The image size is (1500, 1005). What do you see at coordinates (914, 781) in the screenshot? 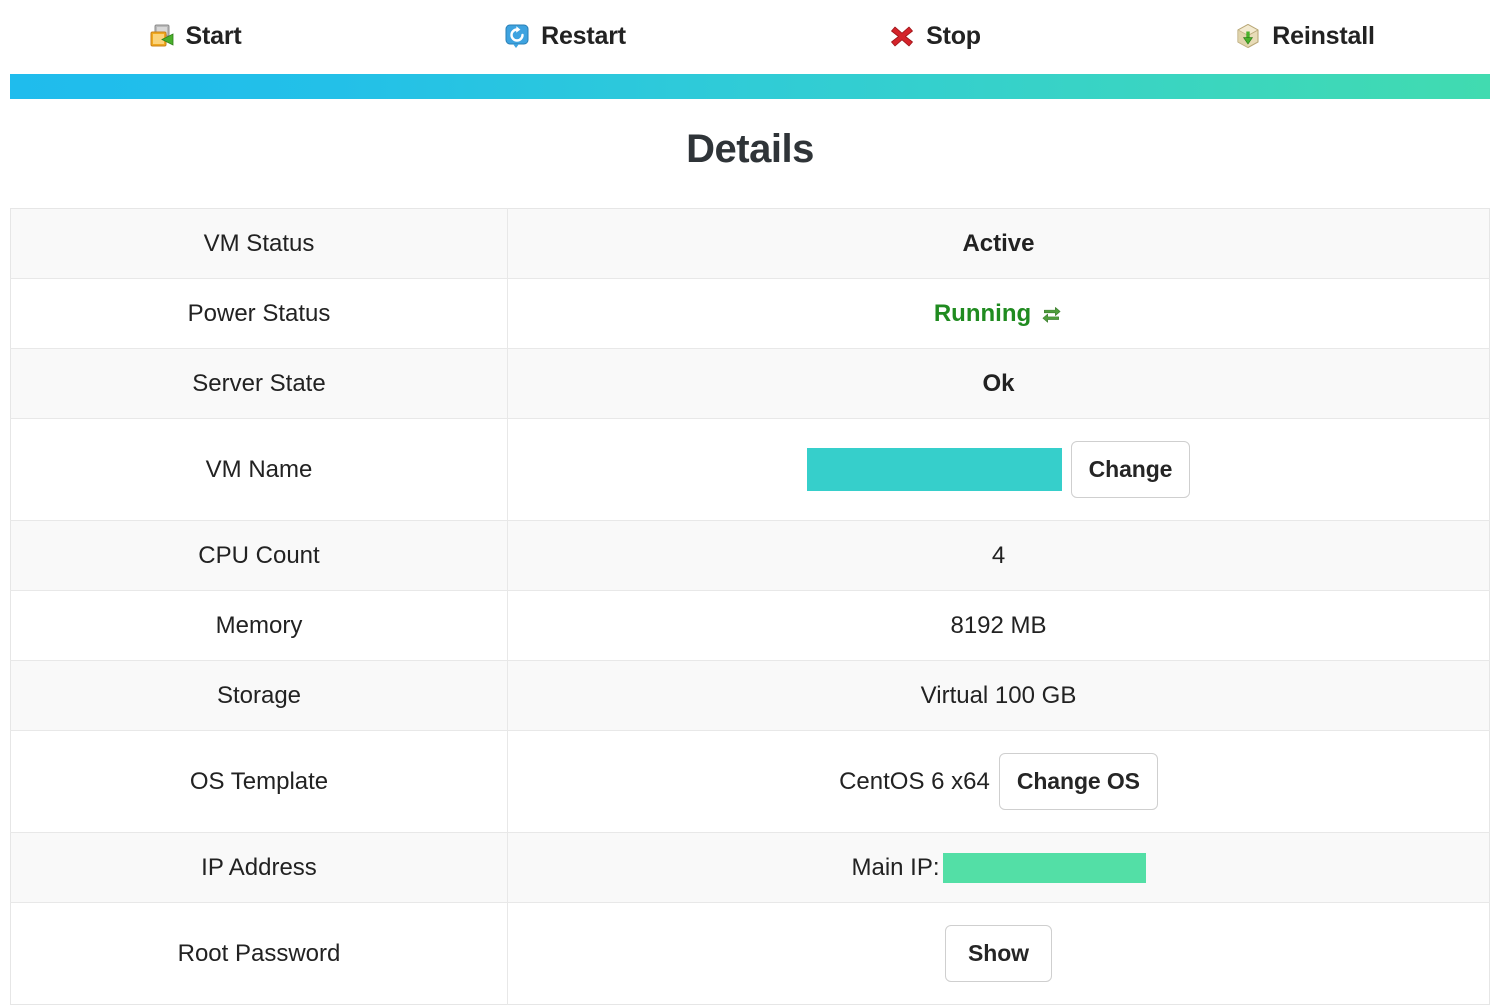
I see `os-template-value: CentOS 6 x64` at bounding box center [914, 781].